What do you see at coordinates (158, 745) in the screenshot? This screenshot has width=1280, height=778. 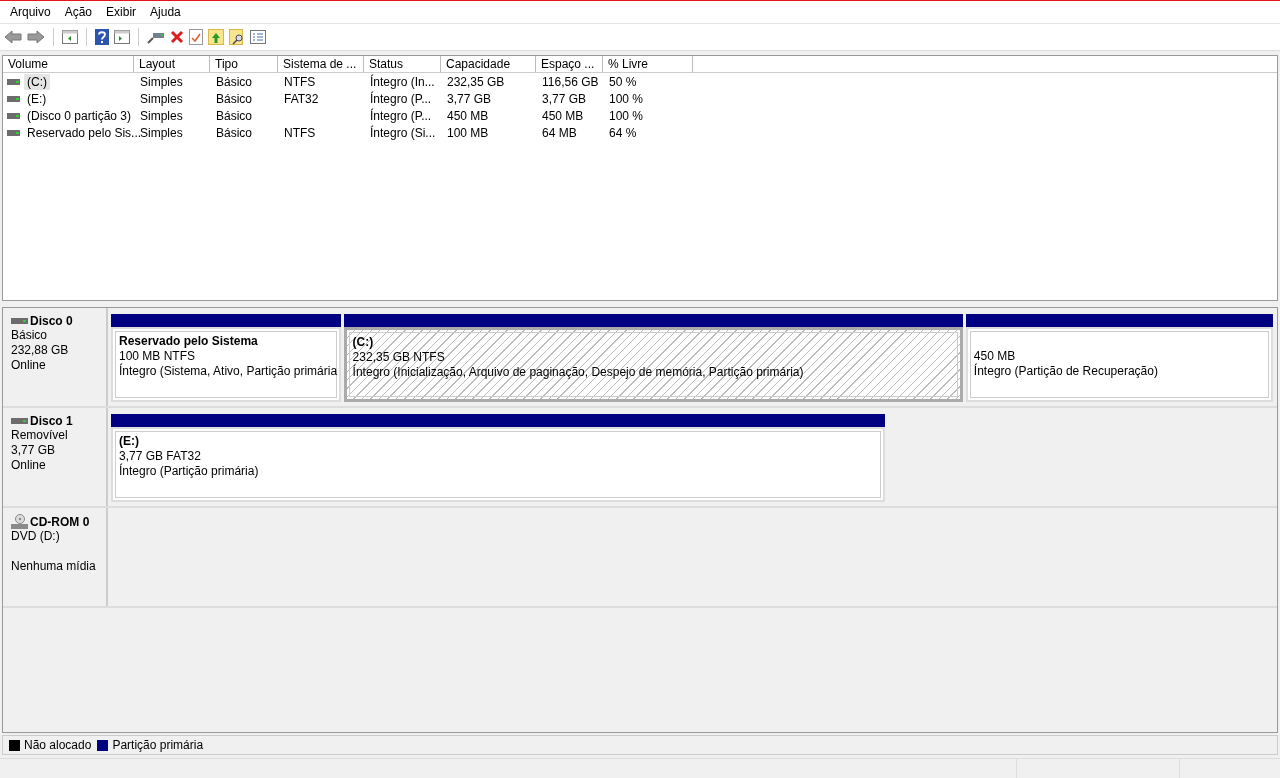 I see `legend-label: Partição primária` at bounding box center [158, 745].